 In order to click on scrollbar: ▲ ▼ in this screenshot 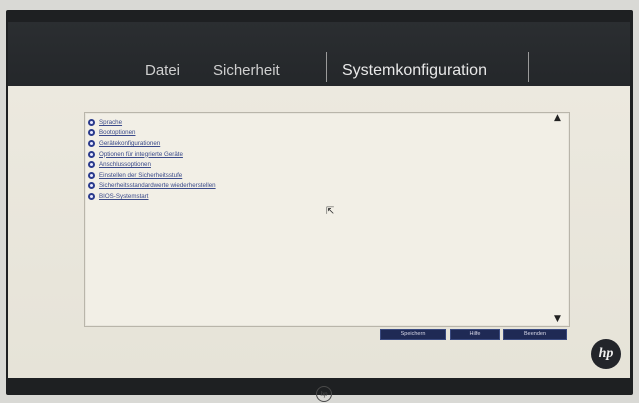, I will do `click(559, 218)`.